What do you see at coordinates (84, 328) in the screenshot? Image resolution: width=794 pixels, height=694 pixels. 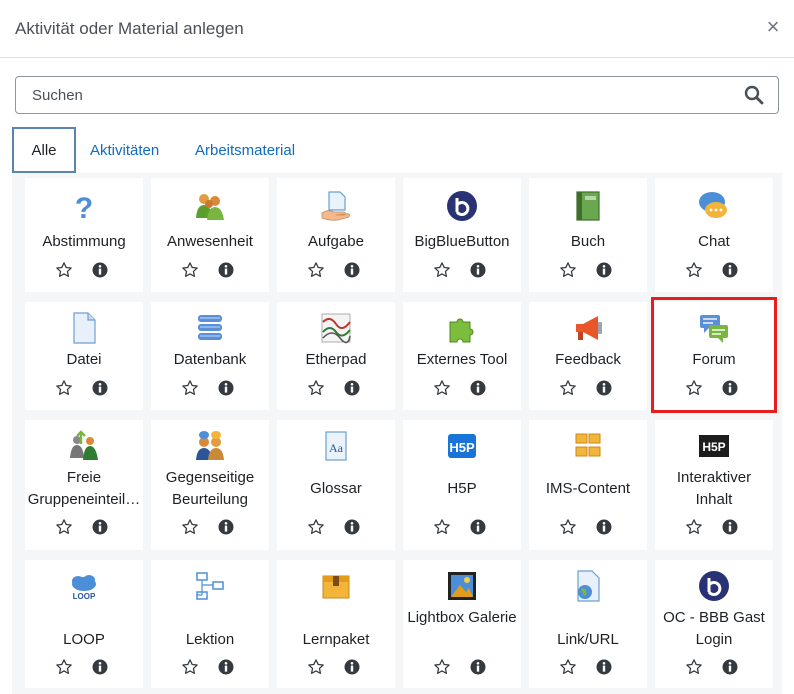 I see `file-icon` at bounding box center [84, 328].